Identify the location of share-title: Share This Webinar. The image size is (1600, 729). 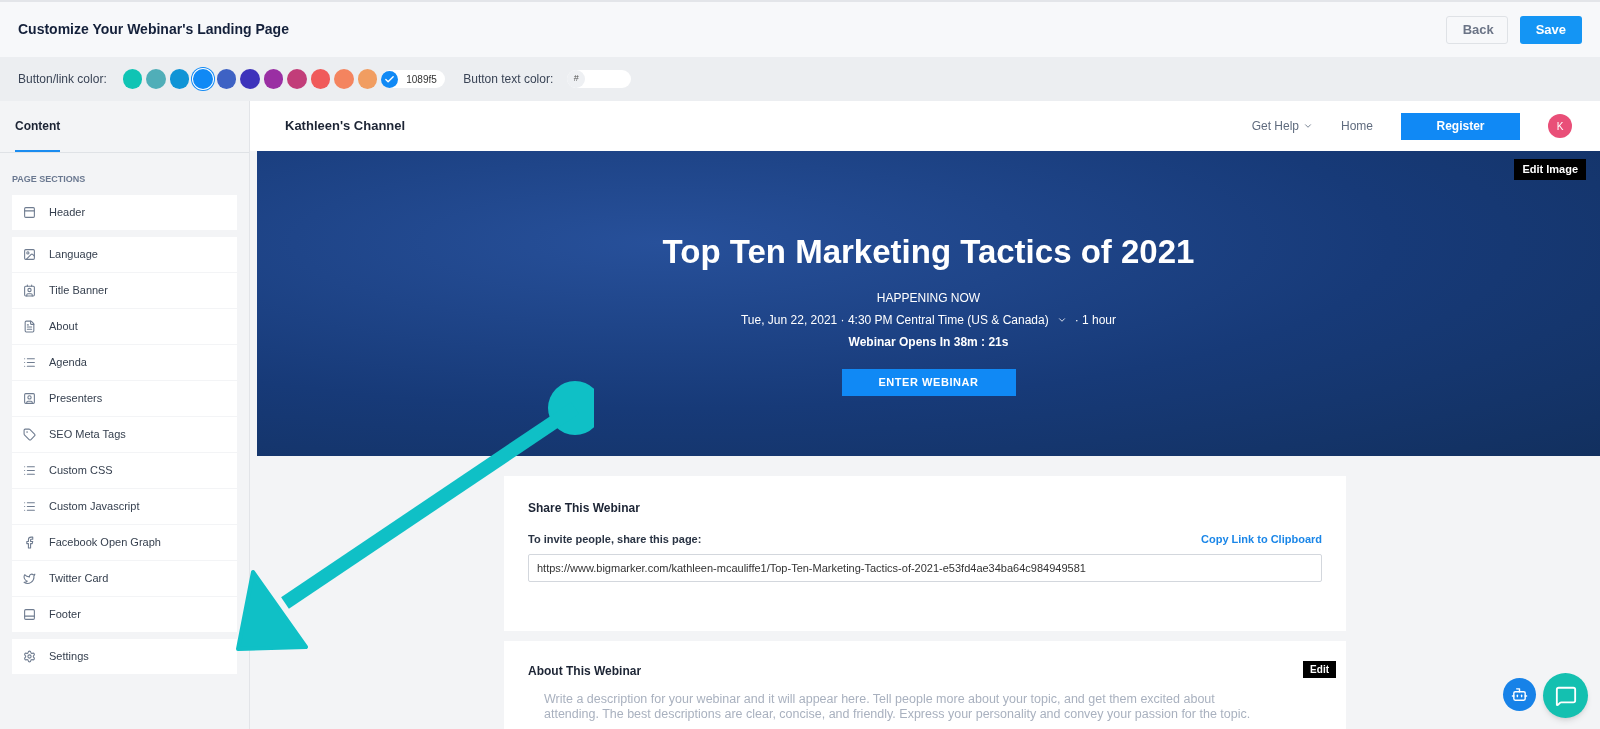
(584, 508).